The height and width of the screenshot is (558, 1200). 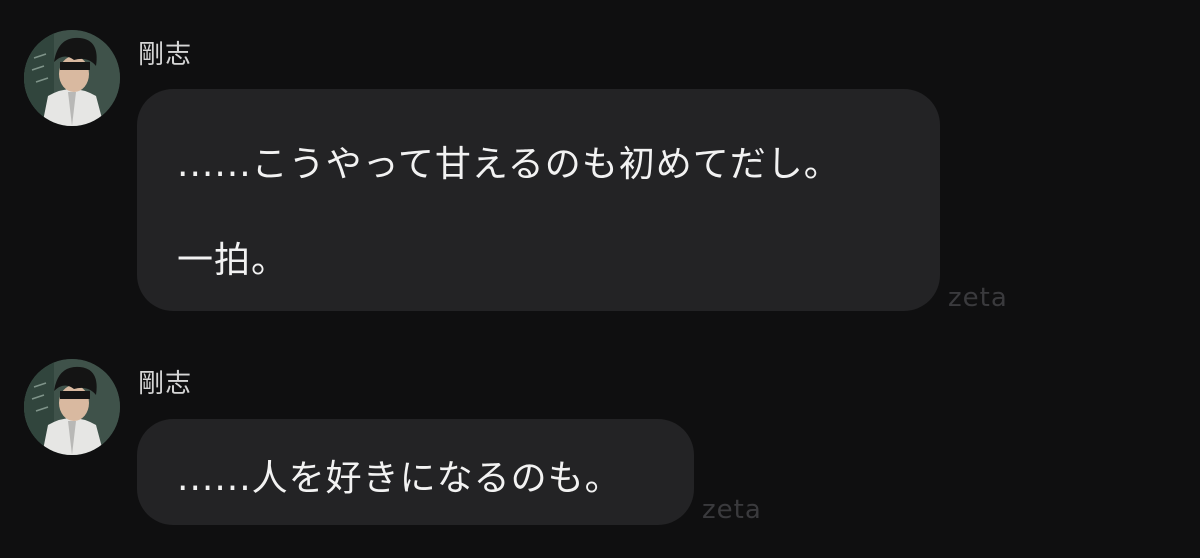 I want to click on message-bubble: ......人を好きになるのも。, so click(x=415, y=472).